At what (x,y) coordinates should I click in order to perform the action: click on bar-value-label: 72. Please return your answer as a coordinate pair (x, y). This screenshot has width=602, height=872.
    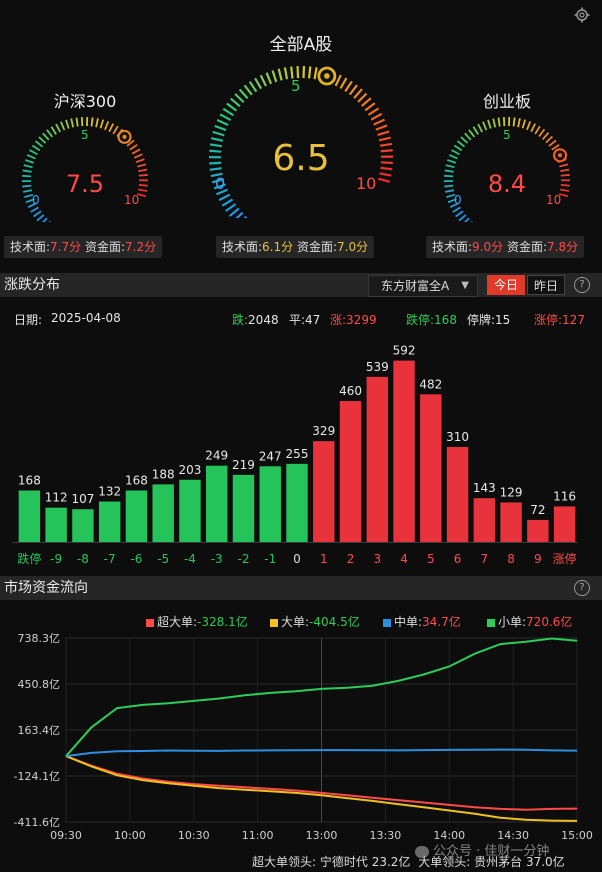
    Looking at the image, I should click on (537, 510).